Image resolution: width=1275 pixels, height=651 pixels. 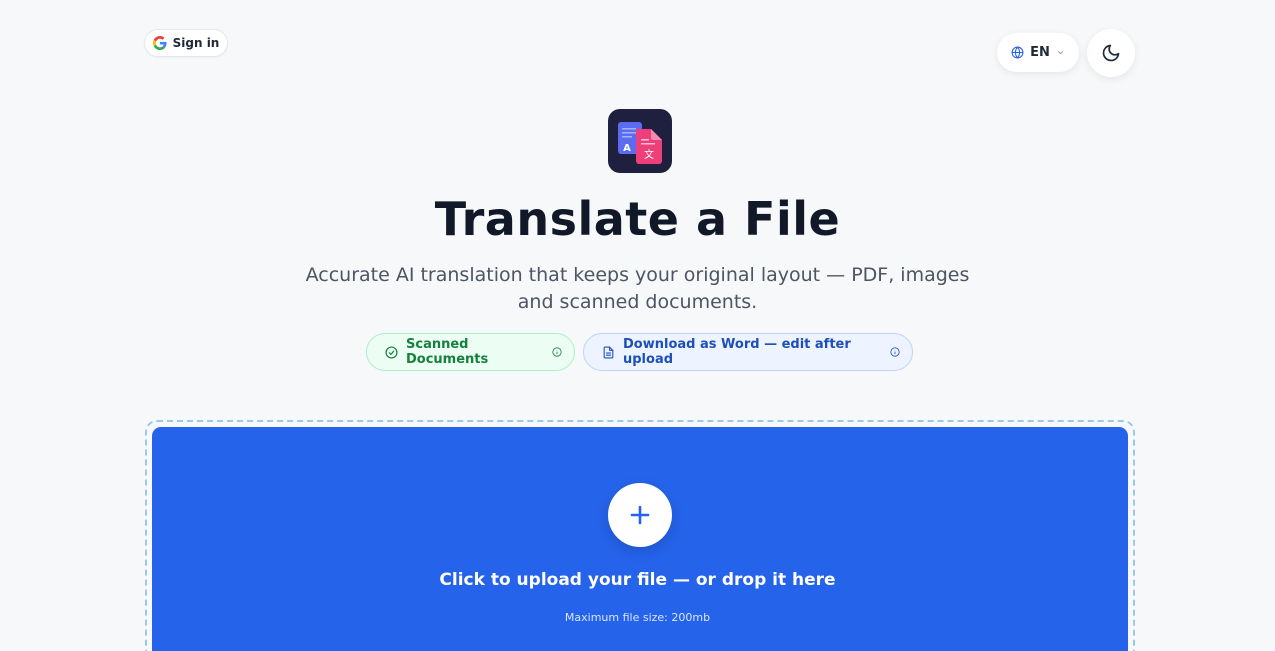 What do you see at coordinates (608, 352) in the screenshot?
I see `document-icon` at bounding box center [608, 352].